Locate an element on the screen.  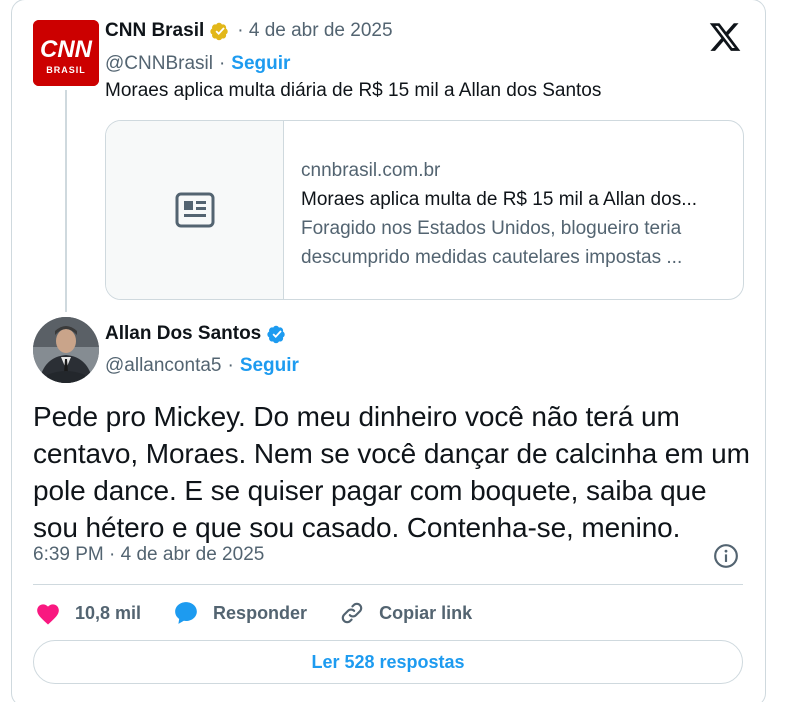
parent-handle: @CNNBrasil is located at coordinates (159, 64).